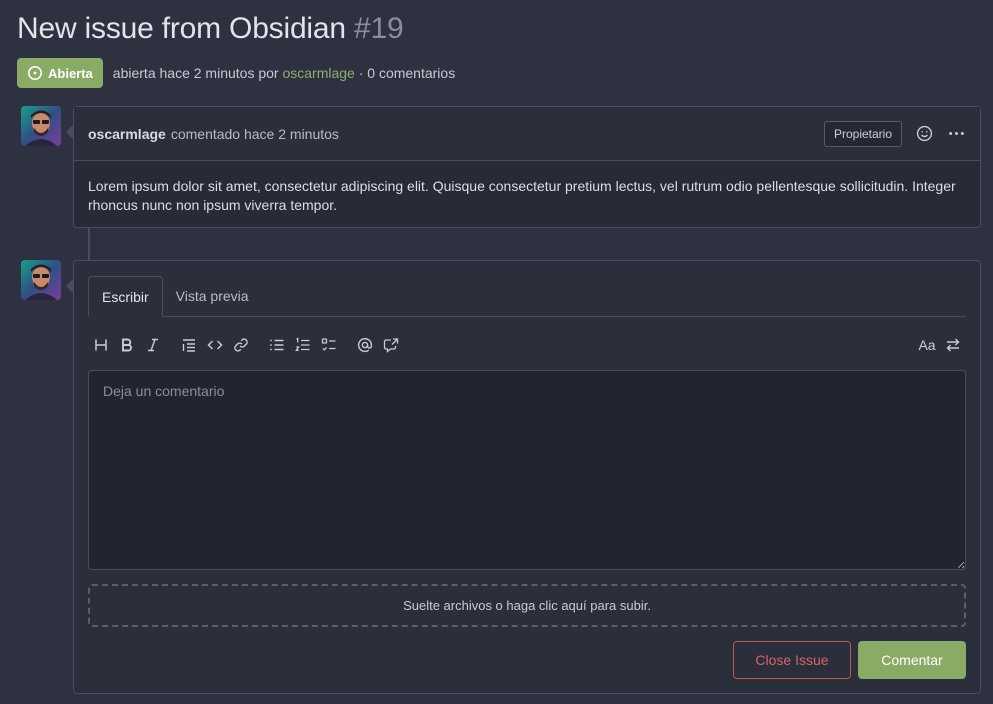 Image resolution: width=993 pixels, height=704 pixels. What do you see at coordinates (277, 345) in the screenshot?
I see `bullet-list-icon` at bounding box center [277, 345].